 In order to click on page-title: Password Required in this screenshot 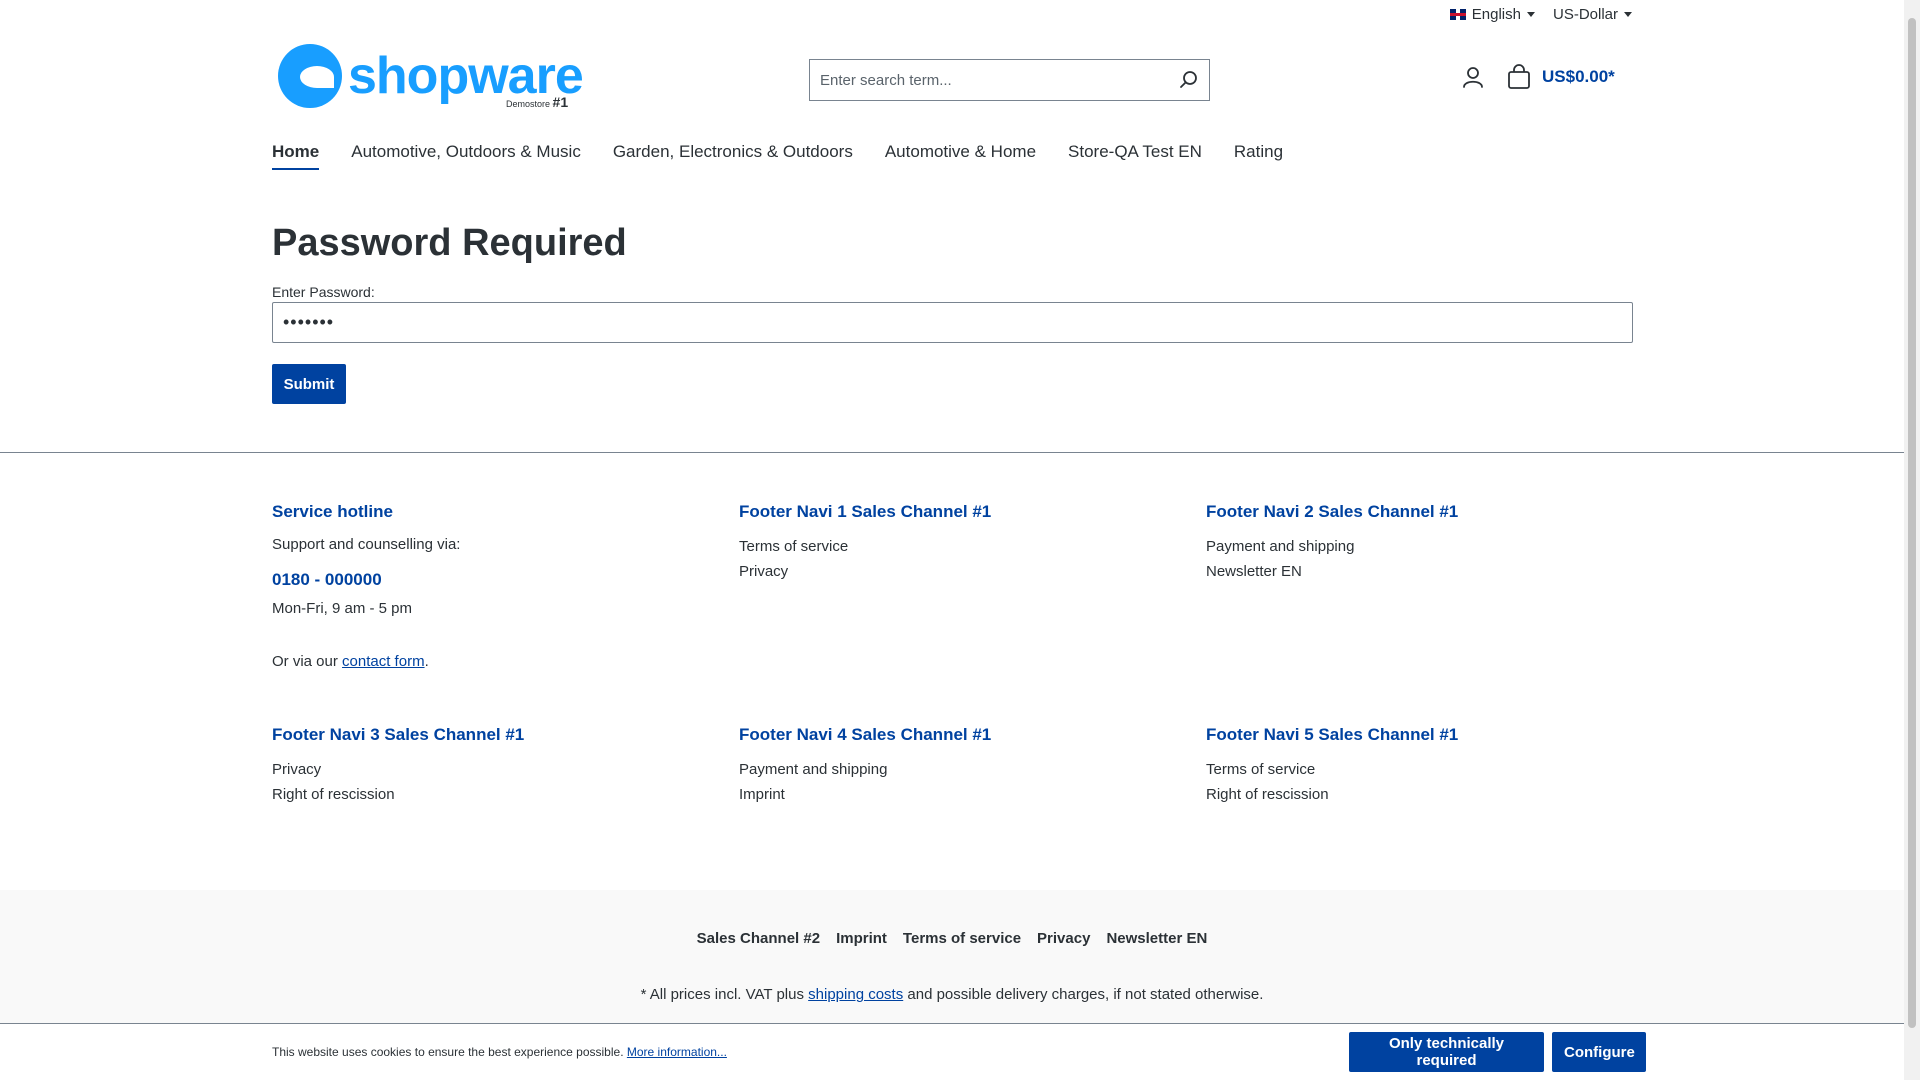, I will do `click(449, 243)`.